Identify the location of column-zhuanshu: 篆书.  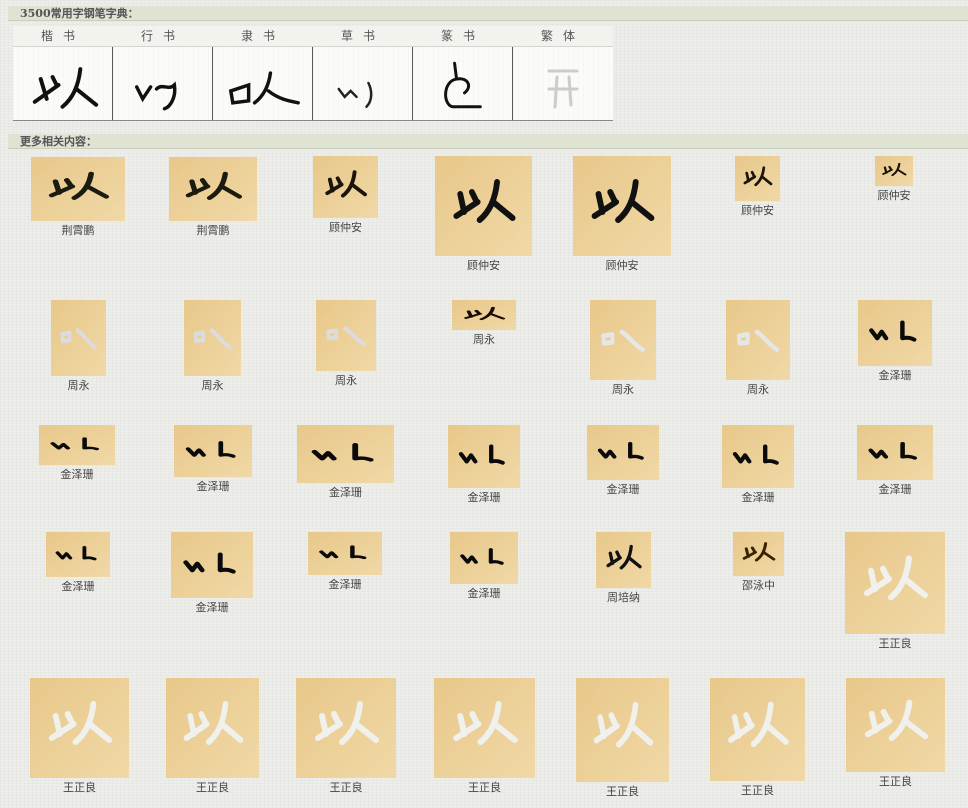
(463, 36).